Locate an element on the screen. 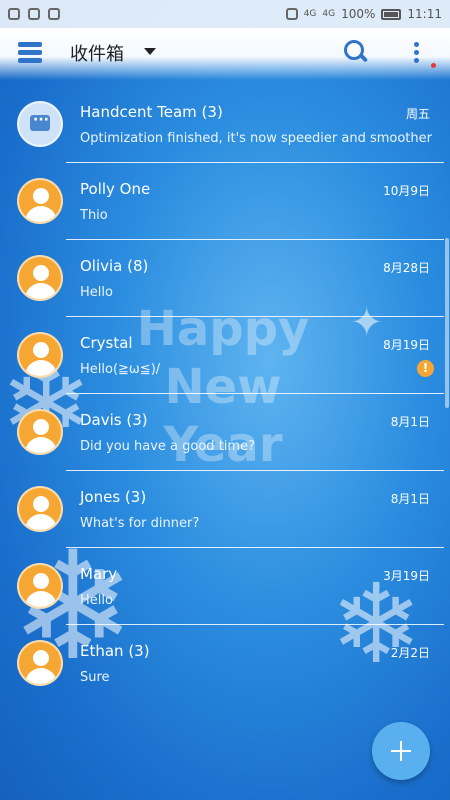 The image size is (450, 800). folder-title: 收件箱 is located at coordinates (97, 53).